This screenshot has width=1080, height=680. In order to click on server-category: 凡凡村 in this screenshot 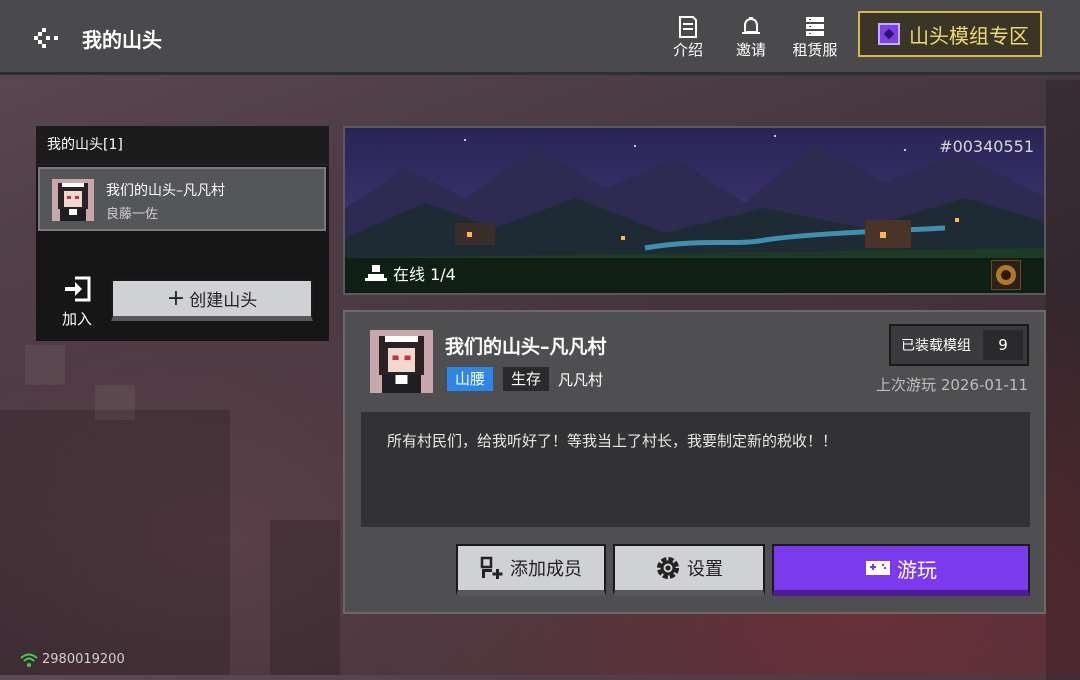, I will do `click(581, 380)`.